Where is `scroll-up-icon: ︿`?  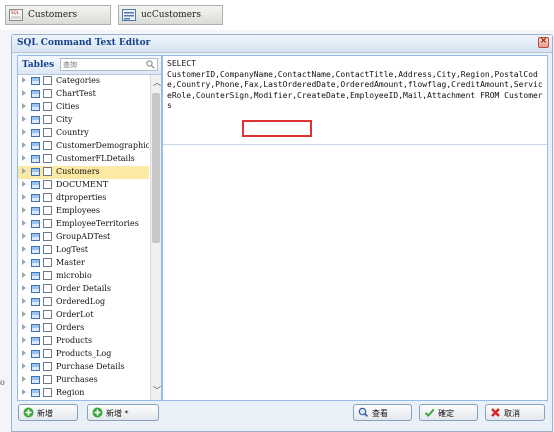
scroll-up-icon: ︿ is located at coordinates (157, 83).